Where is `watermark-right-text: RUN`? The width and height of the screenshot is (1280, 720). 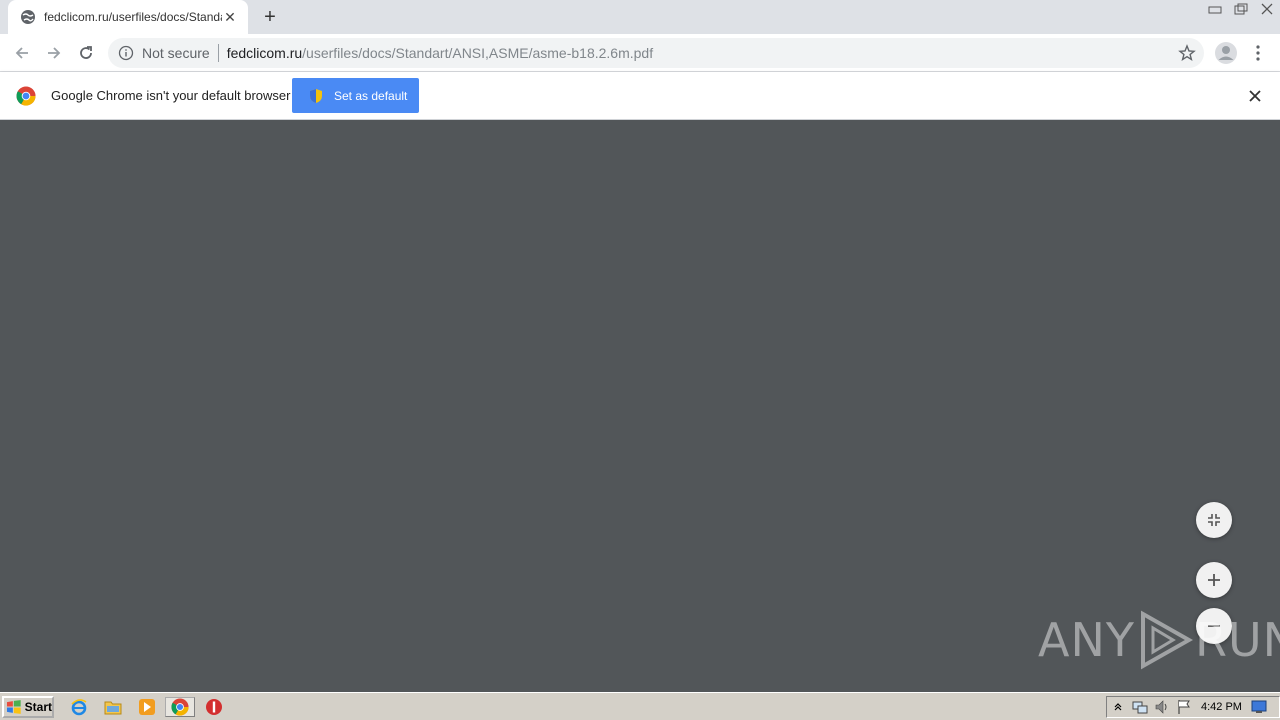
watermark-right-text: RUN is located at coordinates (1237, 640).